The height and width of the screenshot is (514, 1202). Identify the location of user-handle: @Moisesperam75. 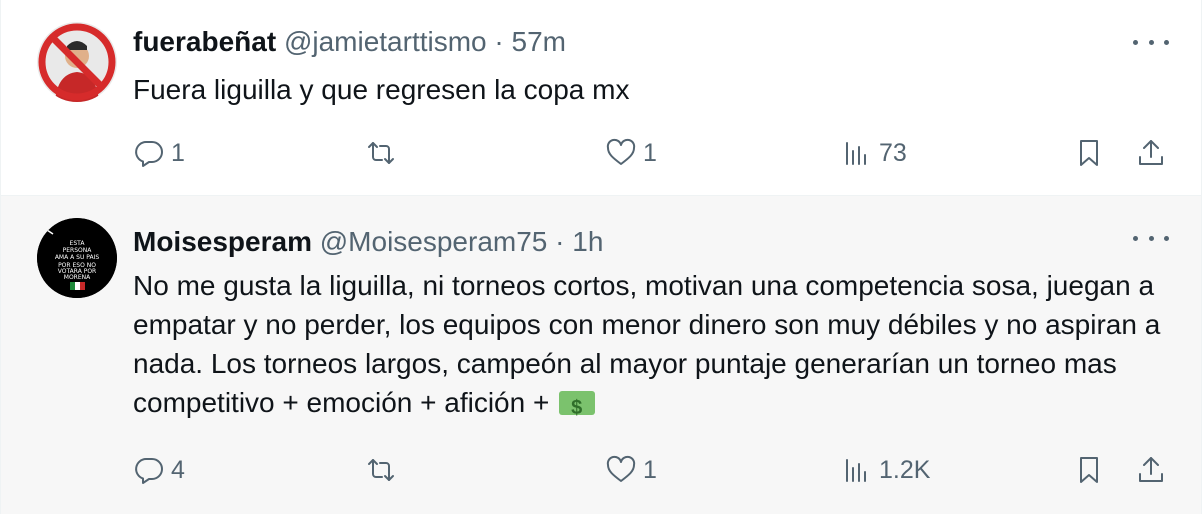
(434, 241).